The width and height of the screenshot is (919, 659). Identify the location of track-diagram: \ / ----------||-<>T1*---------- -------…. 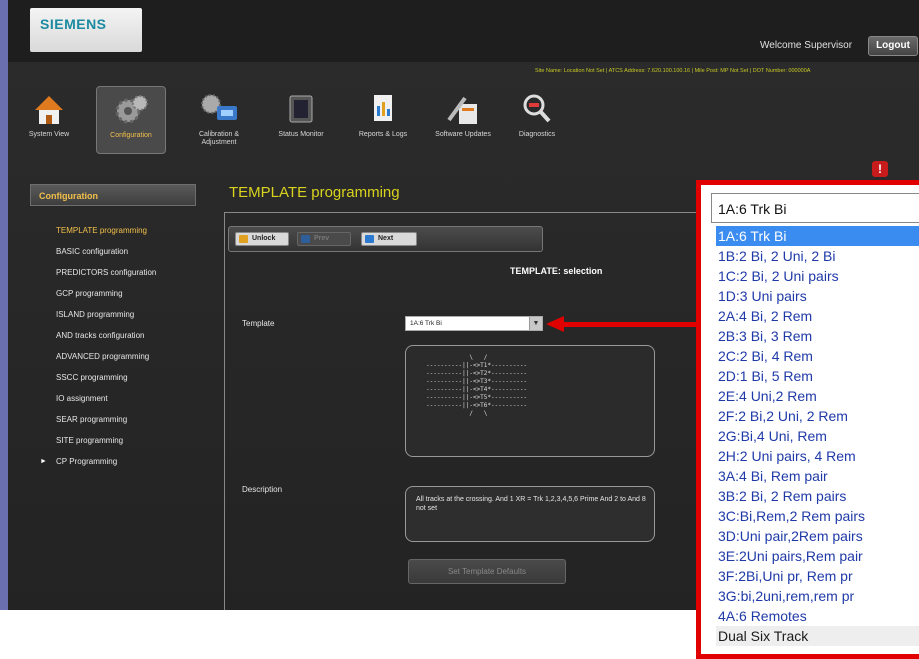
(530, 401).